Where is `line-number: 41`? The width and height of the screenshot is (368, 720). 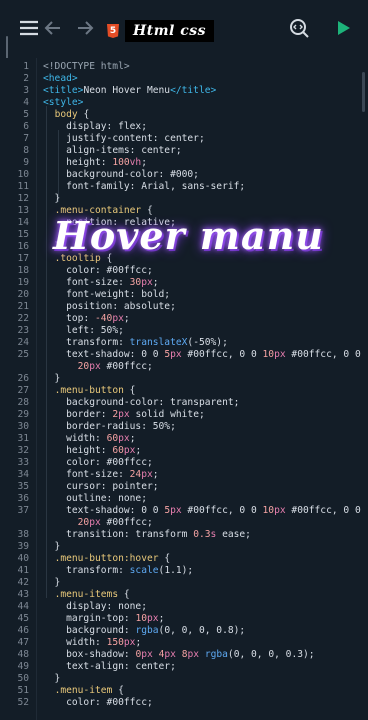 line-number: 41 is located at coordinates (23, 570).